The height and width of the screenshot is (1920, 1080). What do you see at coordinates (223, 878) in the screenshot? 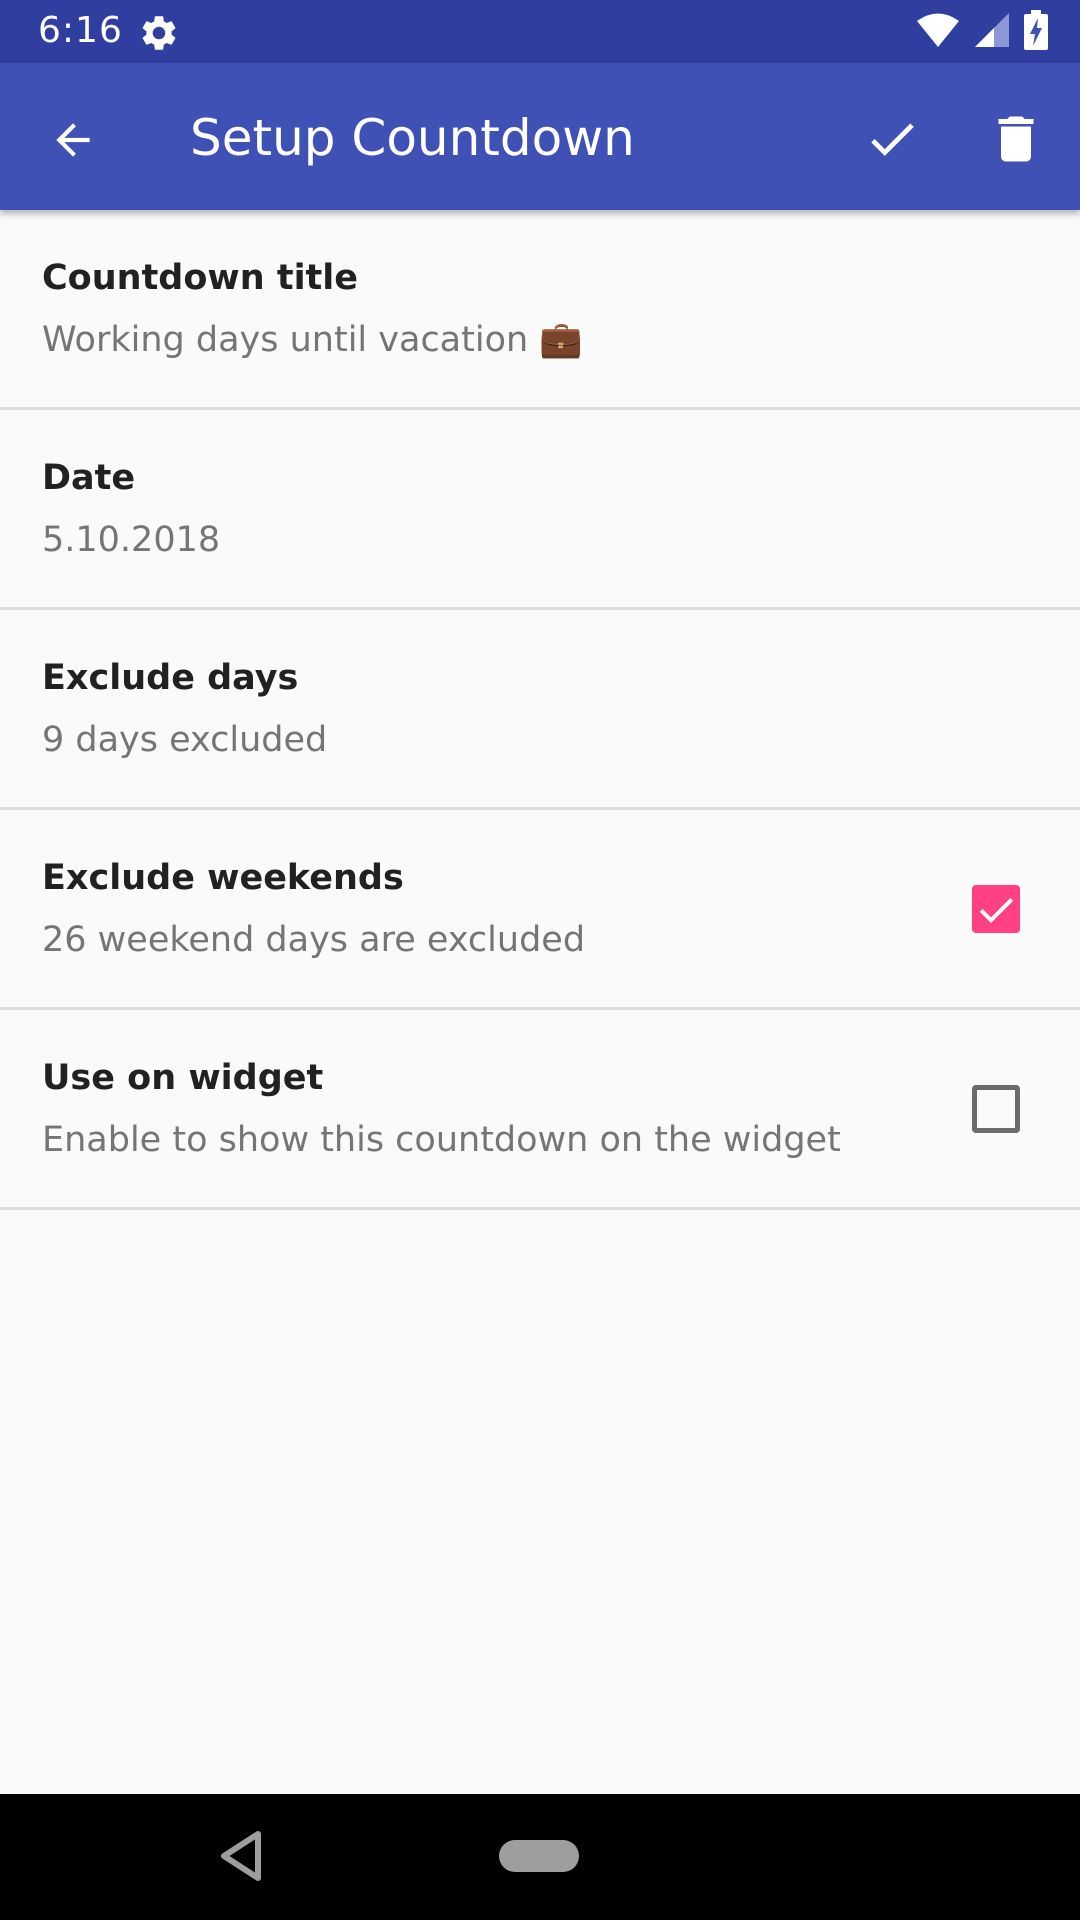
I see `setting-title: Exclude weekends` at bounding box center [223, 878].